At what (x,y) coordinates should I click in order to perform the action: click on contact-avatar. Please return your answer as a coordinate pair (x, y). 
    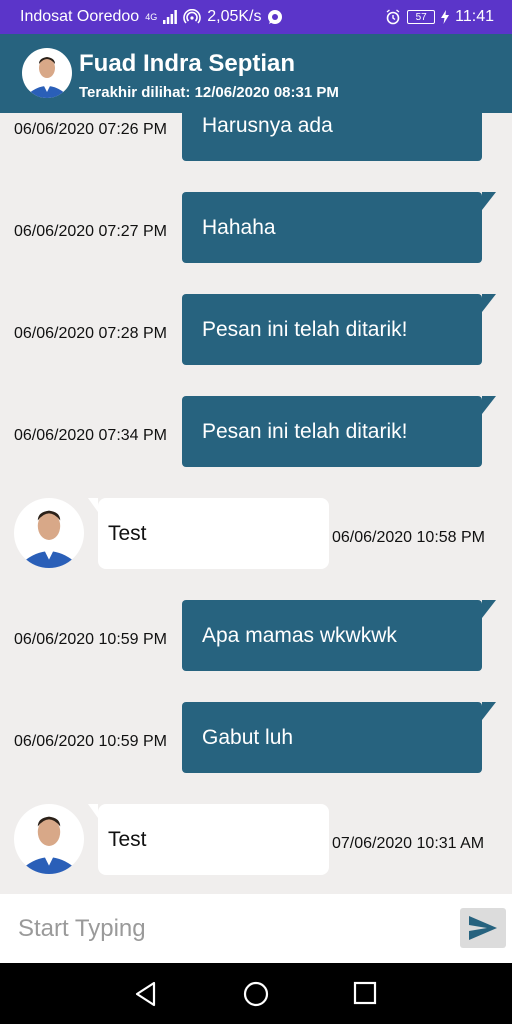
    Looking at the image, I should click on (47, 73).